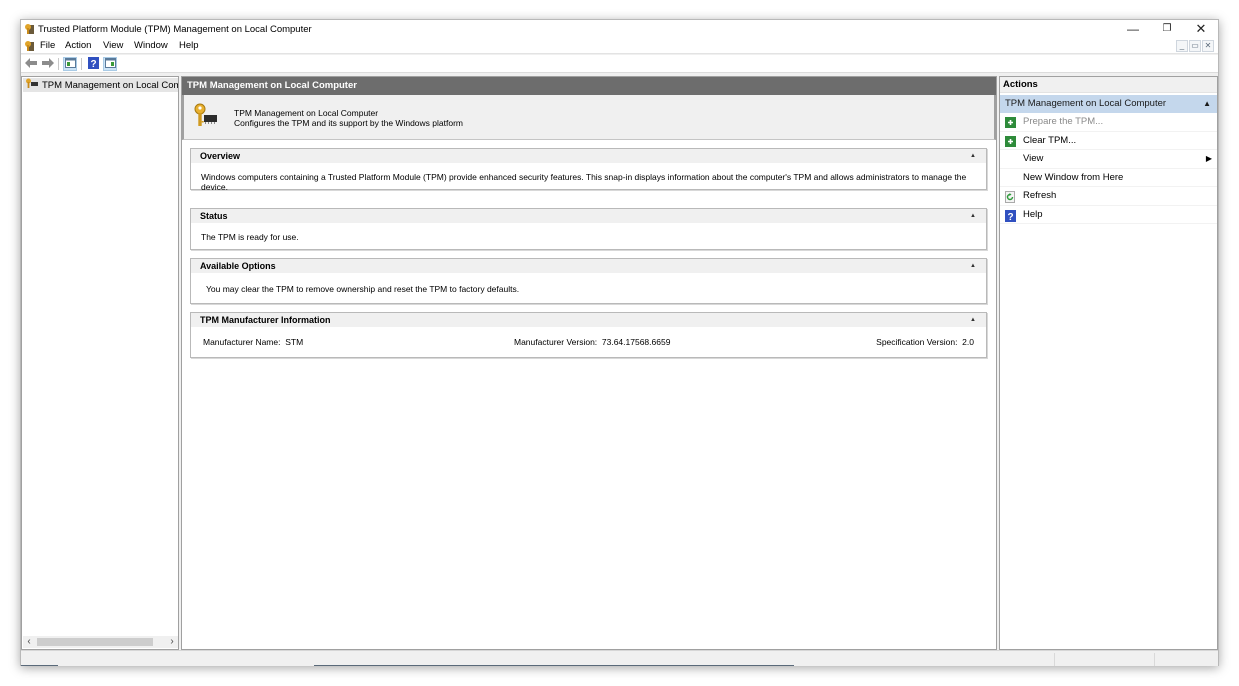  I want to click on manufacturer-title: TPM Manufacturer Information, so click(265, 320).